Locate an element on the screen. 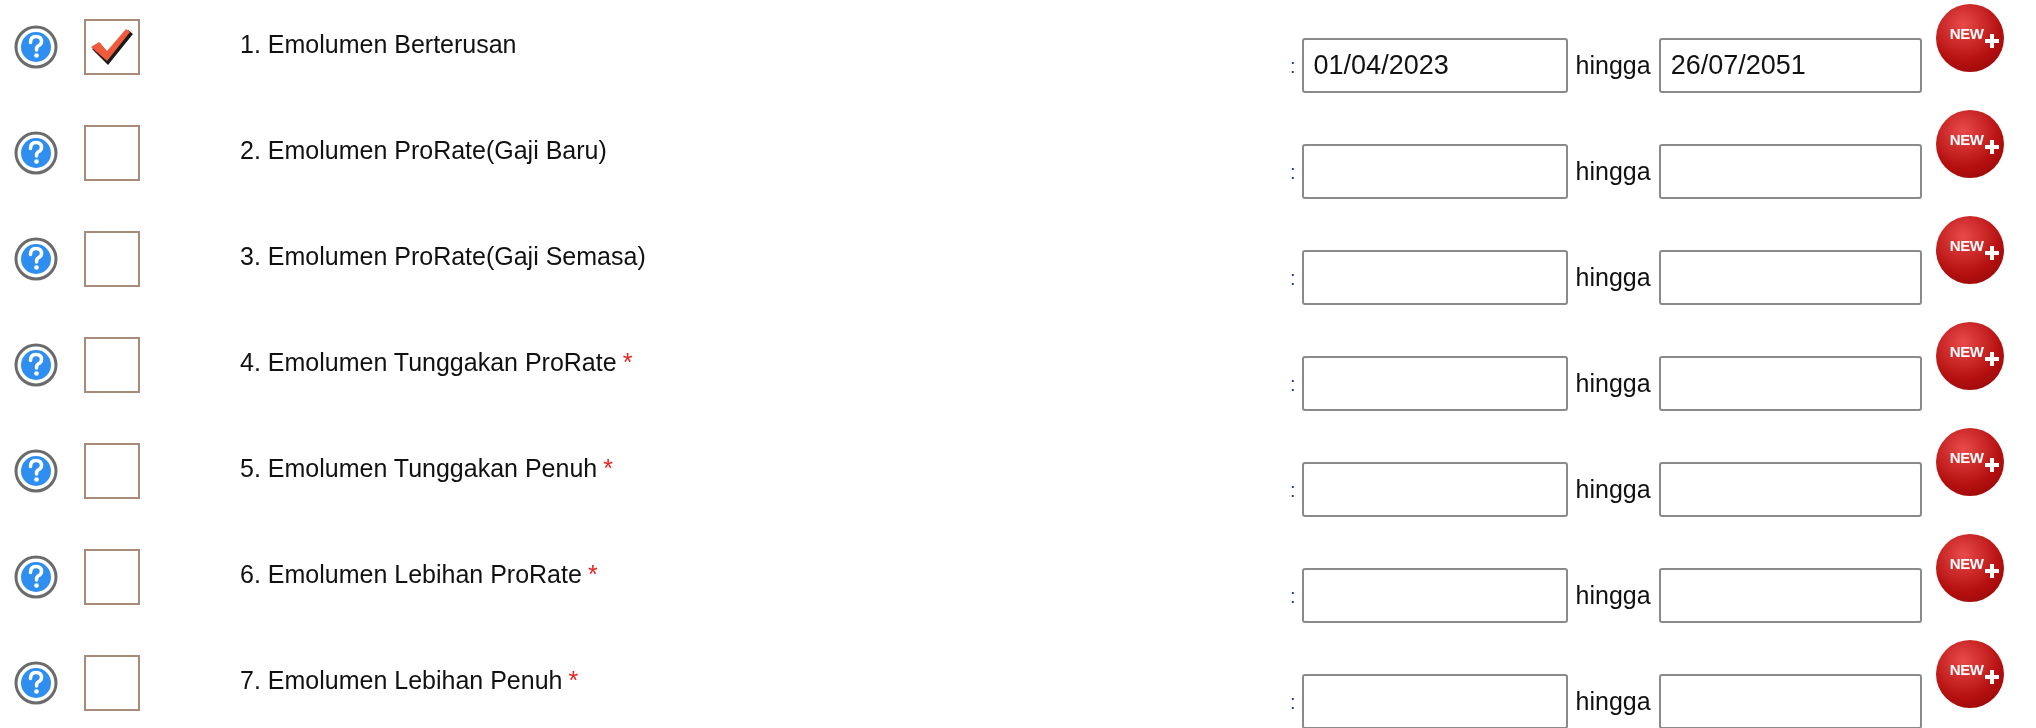 This screenshot has height=728, width=2036. row-label: 3. Emolumen ProRate(Gaji Semasa) is located at coordinates (443, 256).